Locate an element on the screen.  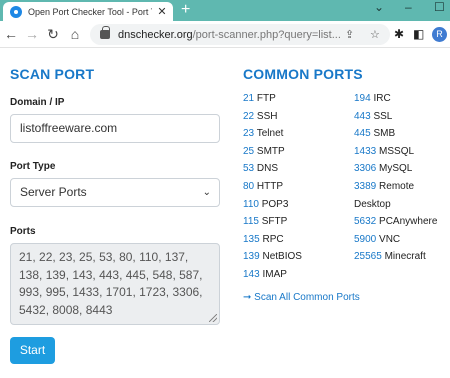
common-port-item: 25565 Minecraft is located at coordinates (390, 256).